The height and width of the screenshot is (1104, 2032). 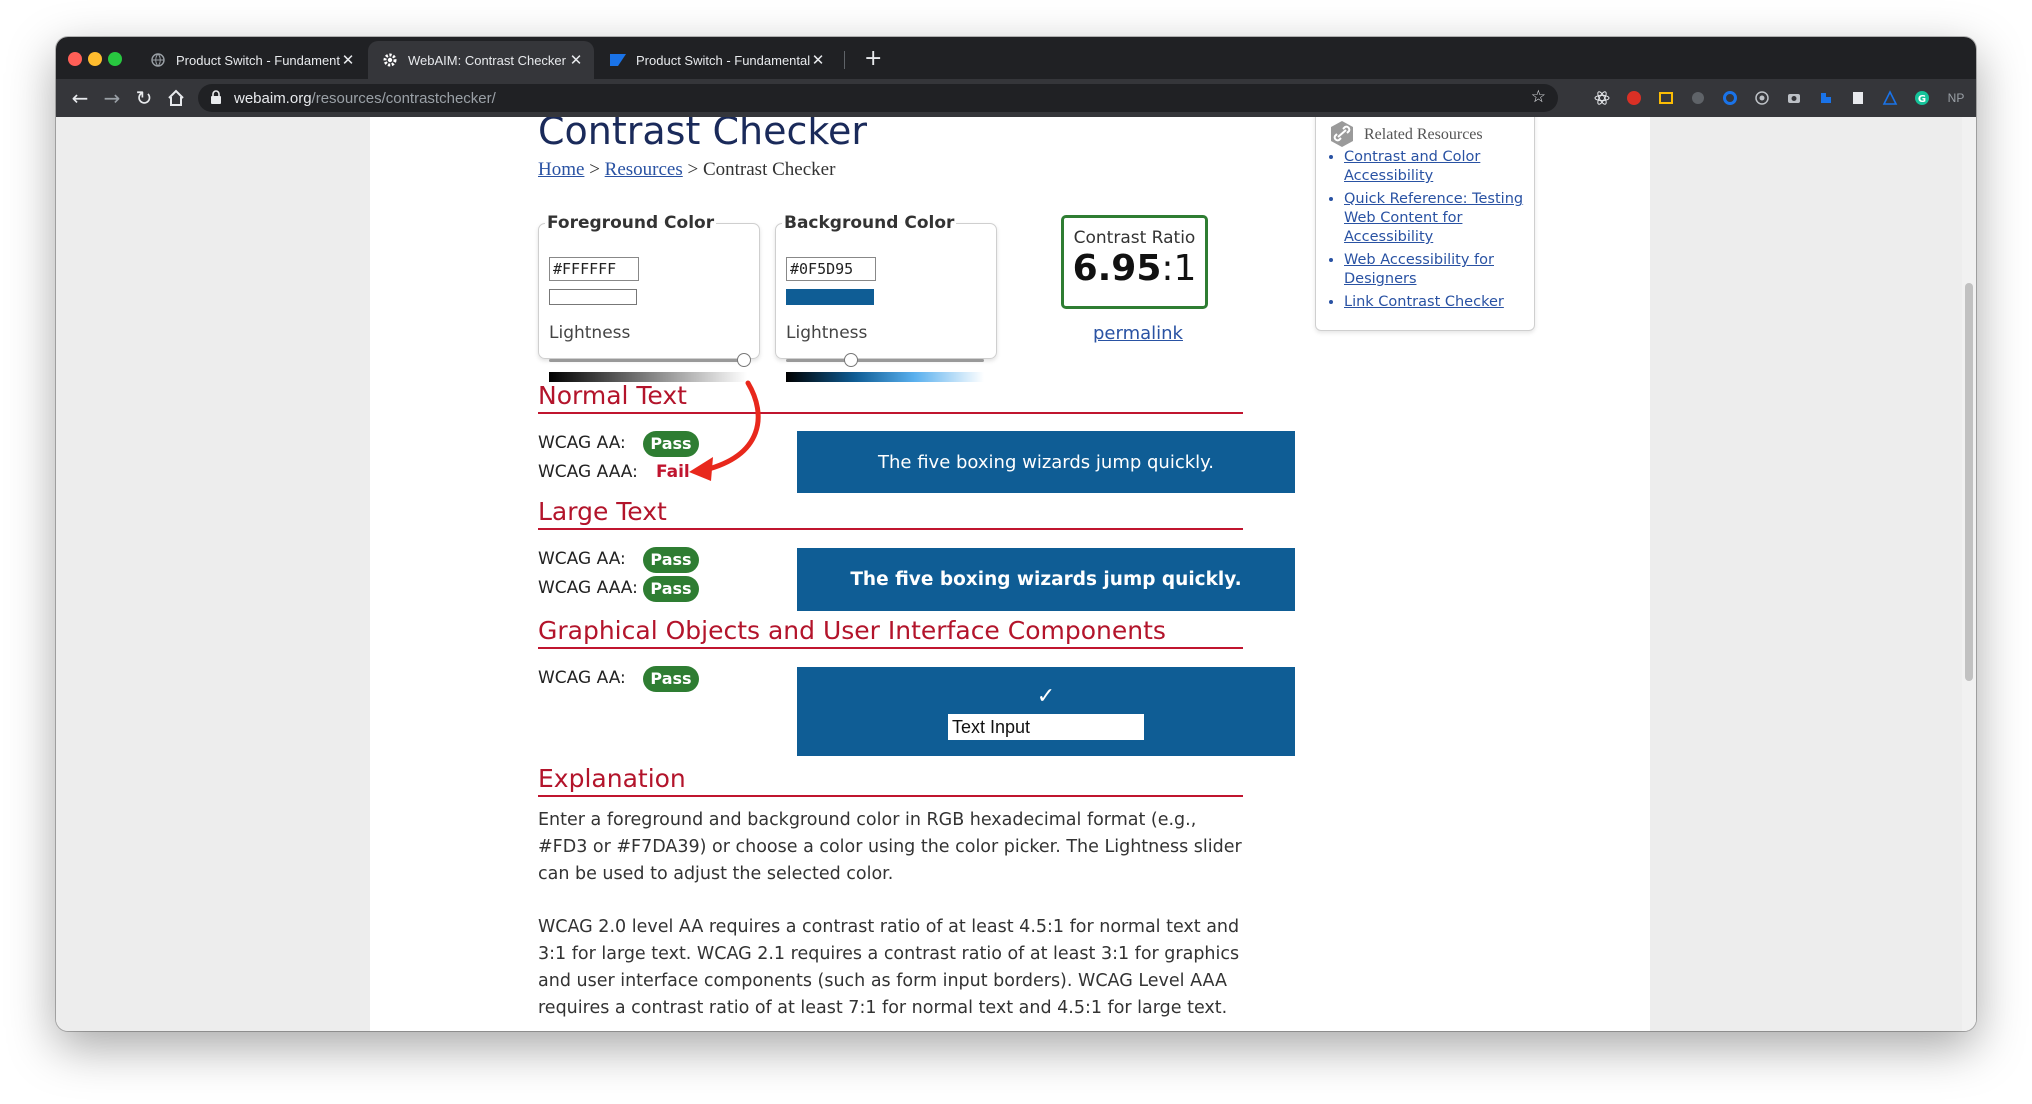 I want to click on gray-extension-icon, so click(x=1698, y=98).